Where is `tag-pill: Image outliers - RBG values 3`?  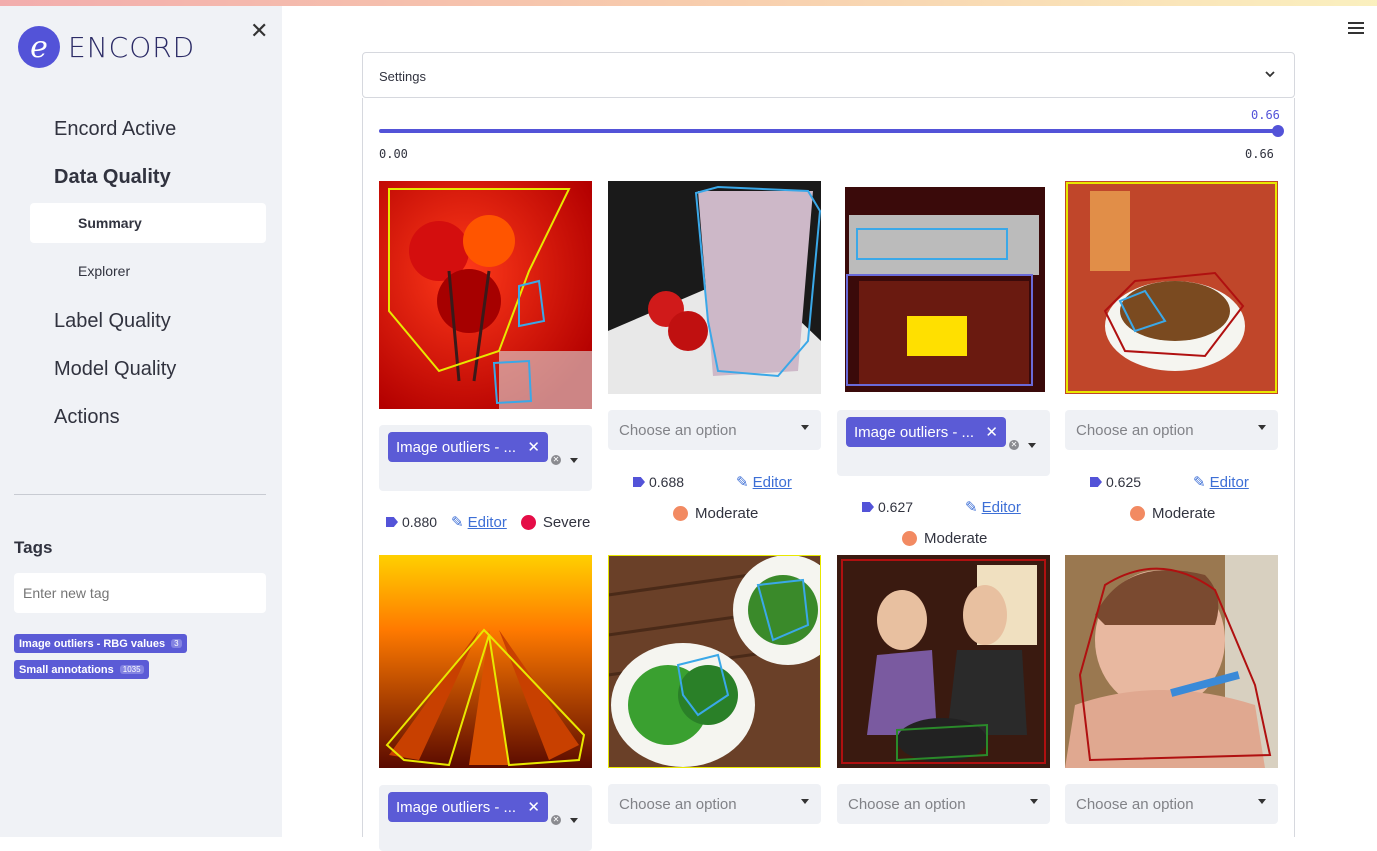
tag-pill: Image outliers - RBG values 3 is located at coordinates (100, 643).